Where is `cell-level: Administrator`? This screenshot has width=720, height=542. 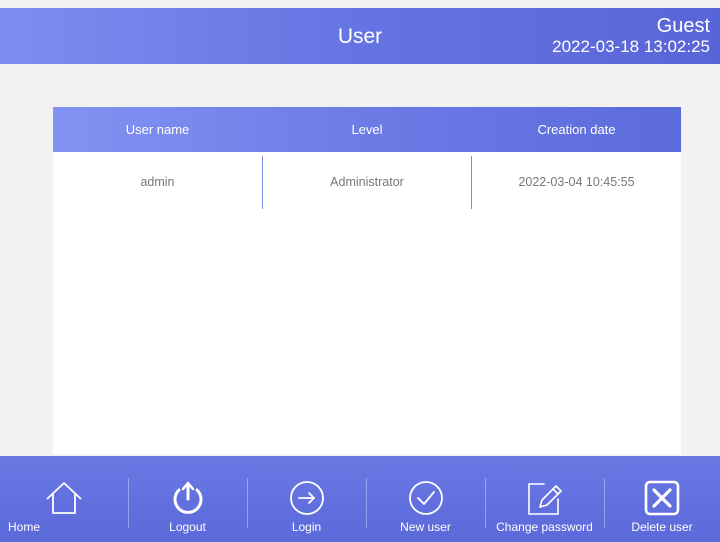
cell-level: Administrator is located at coordinates (367, 182).